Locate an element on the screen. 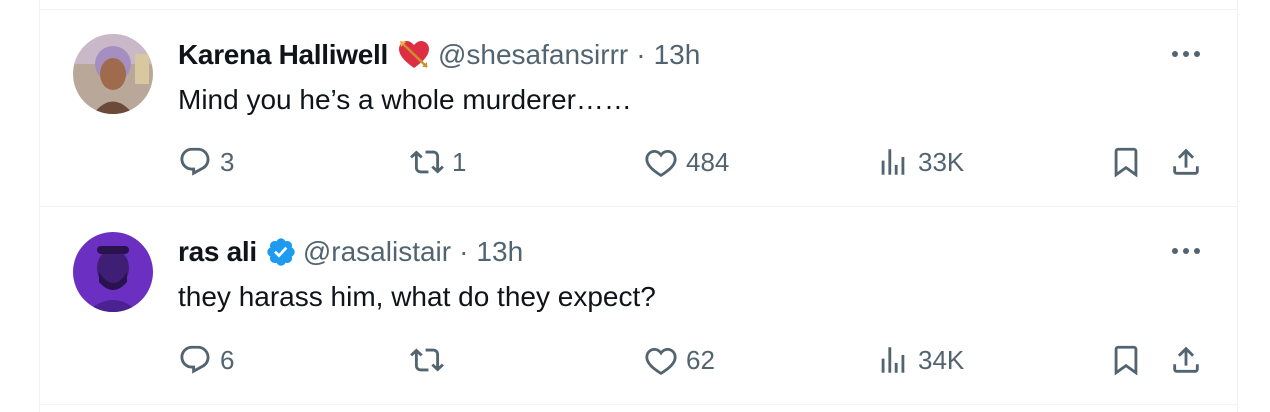 This screenshot has height=412, width=1270. tweet-header: Karena Halliwell @shesafansirrr · 13h is located at coordinates (439, 55).